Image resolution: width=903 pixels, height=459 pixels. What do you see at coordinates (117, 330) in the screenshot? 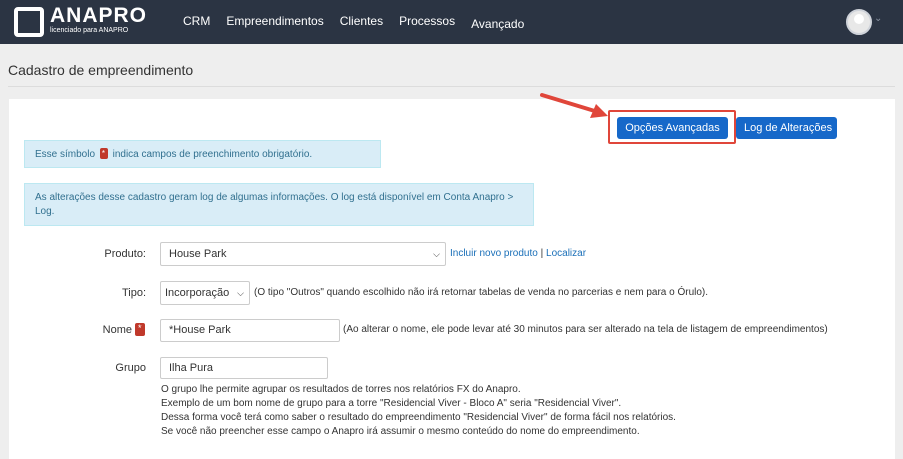
I see `nome-label: Nome` at bounding box center [117, 330].